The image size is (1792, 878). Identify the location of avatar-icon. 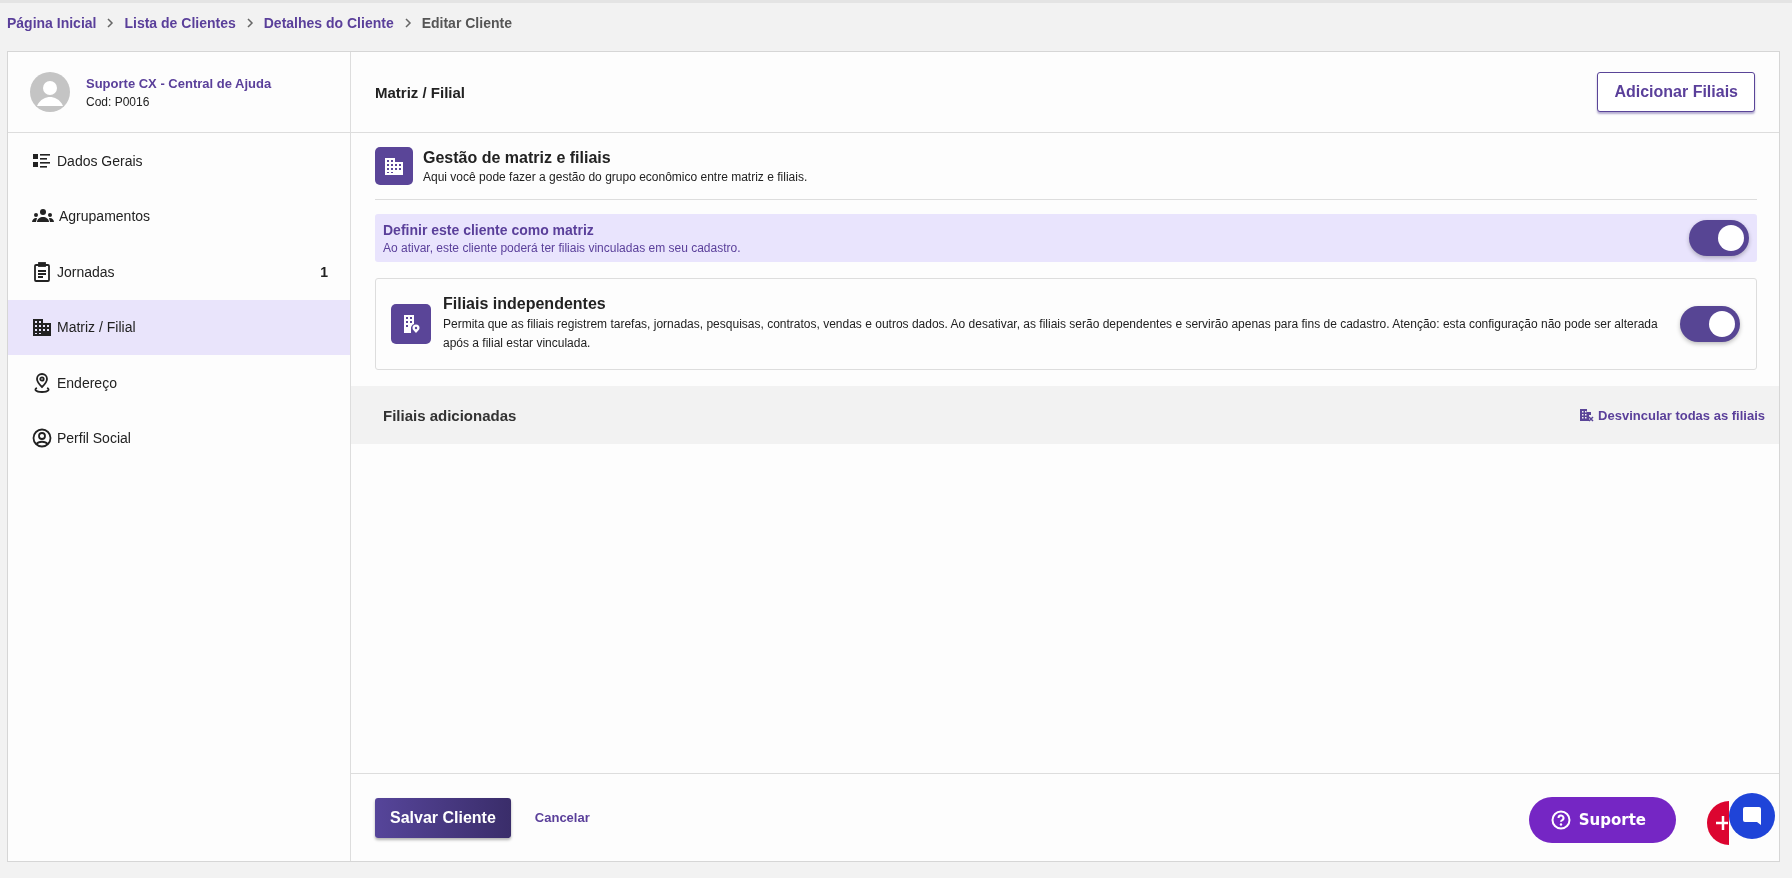
(50, 92).